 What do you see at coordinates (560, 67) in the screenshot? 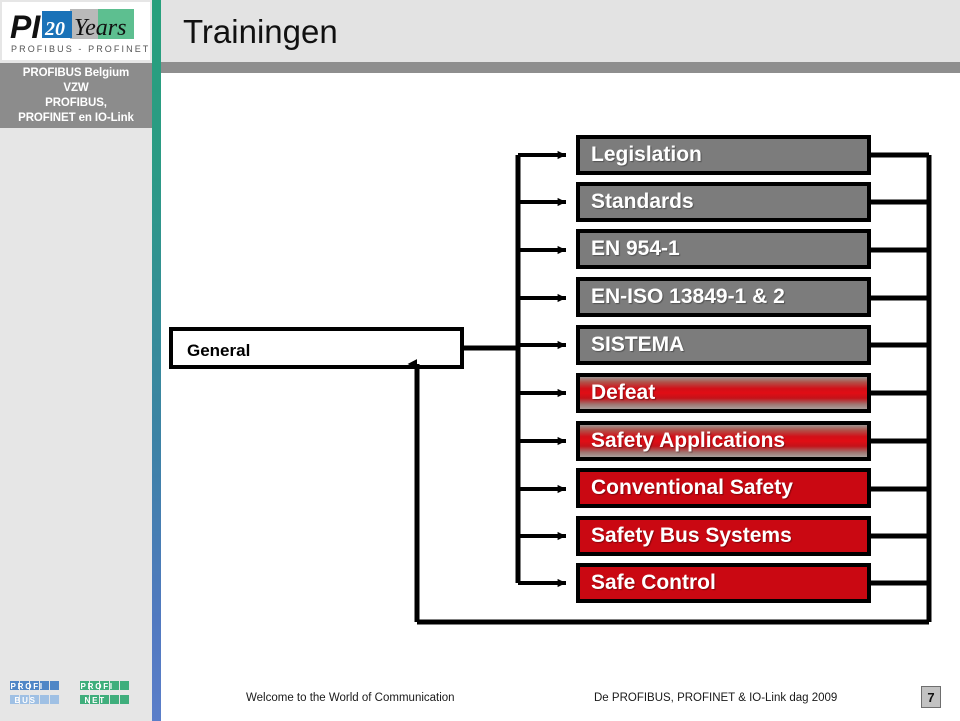
I see `title-underbar` at bounding box center [560, 67].